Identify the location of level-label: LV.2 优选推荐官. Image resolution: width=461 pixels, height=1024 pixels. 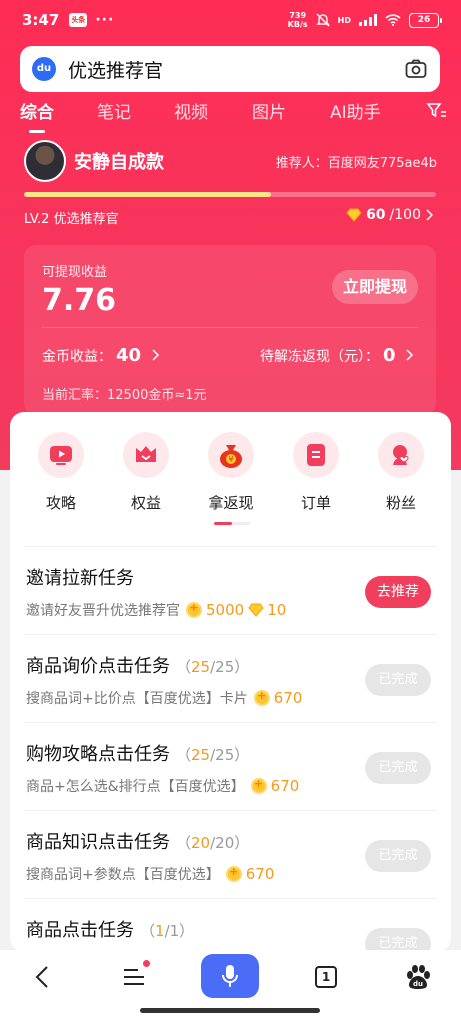
(71, 219).